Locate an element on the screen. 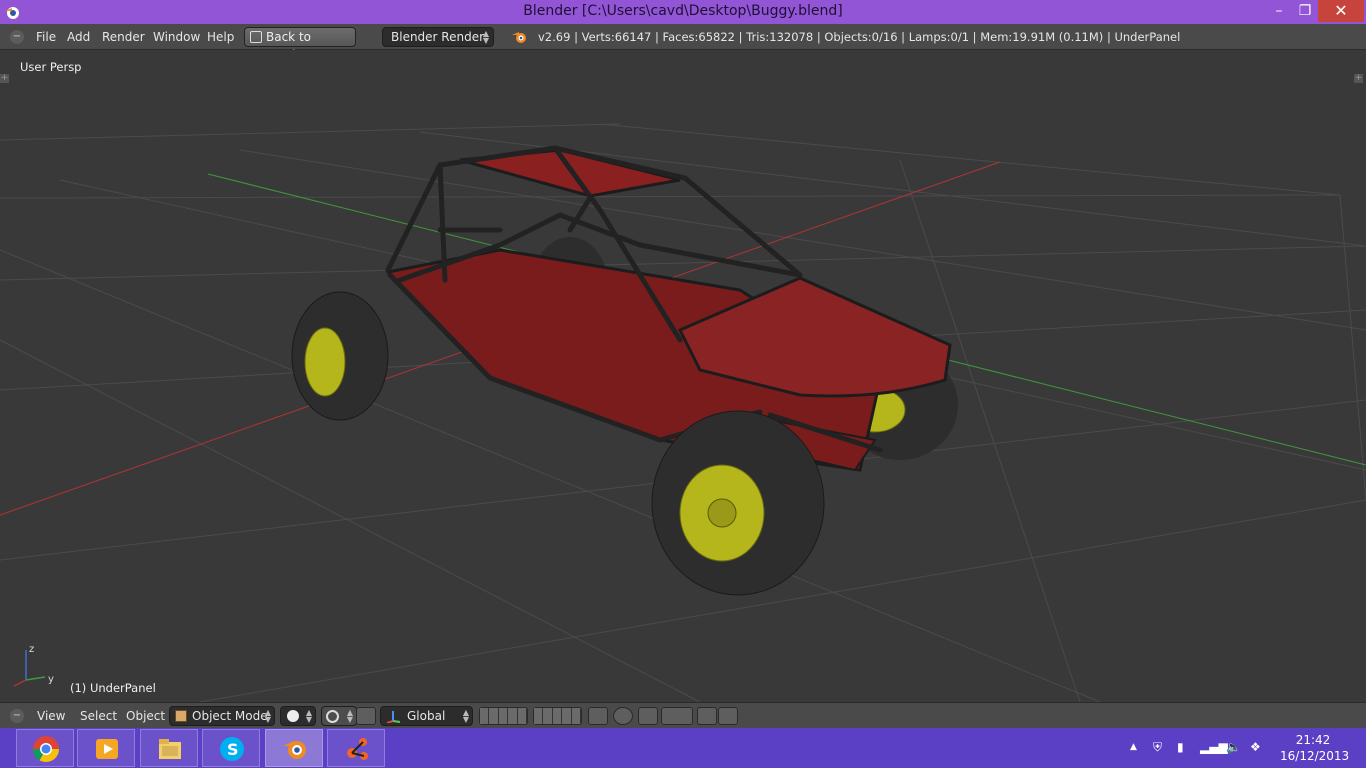 The image size is (1366, 768). view-name-label: User Persp is located at coordinates (51, 67).